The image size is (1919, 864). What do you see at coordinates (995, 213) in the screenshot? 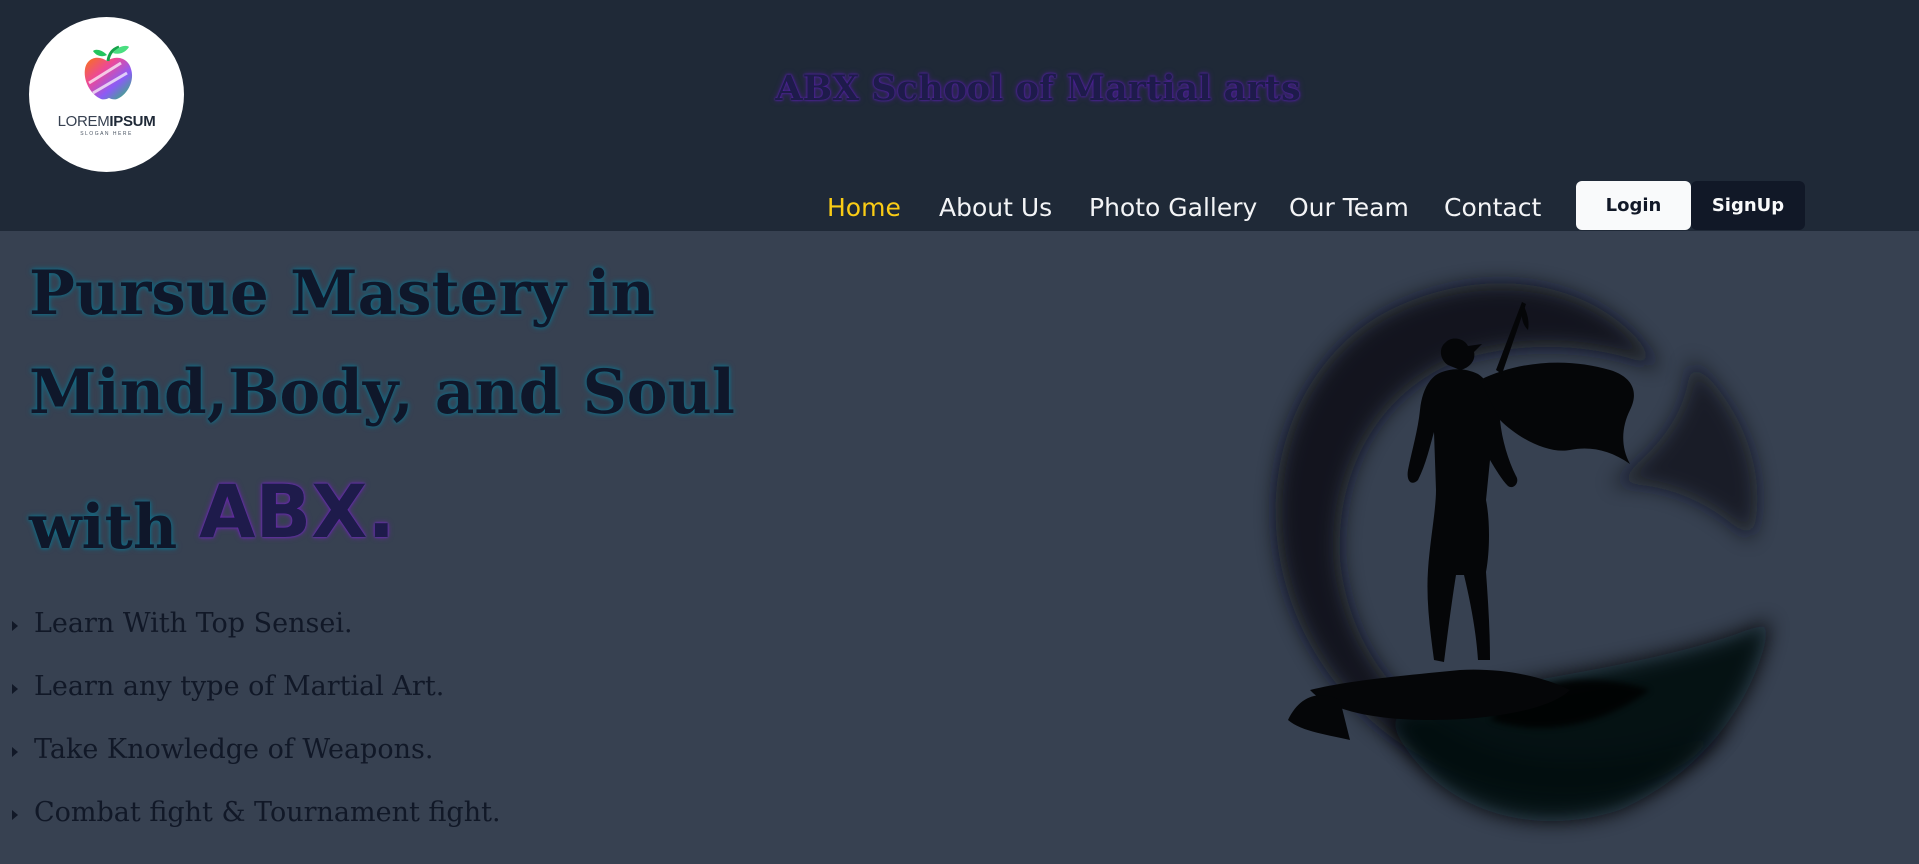
I see `nav-about-us: About Us` at bounding box center [995, 213].